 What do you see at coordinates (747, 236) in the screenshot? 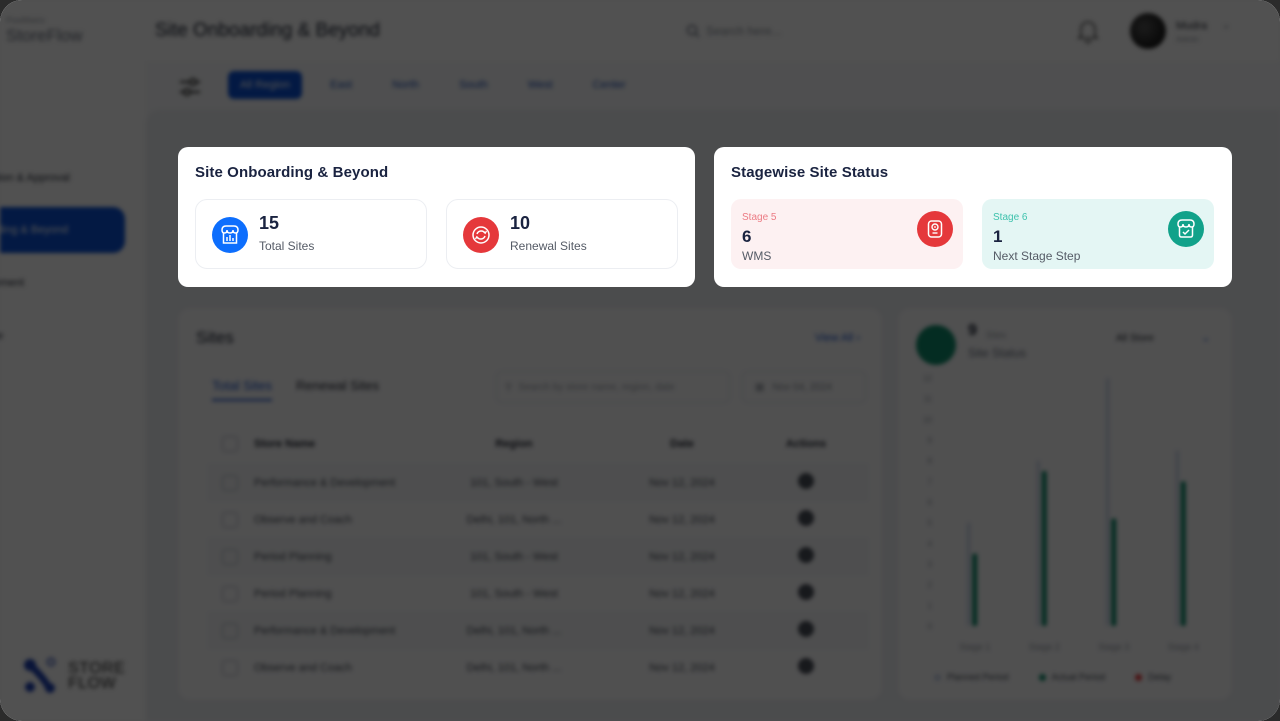
I see `stage-value: 6` at bounding box center [747, 236].